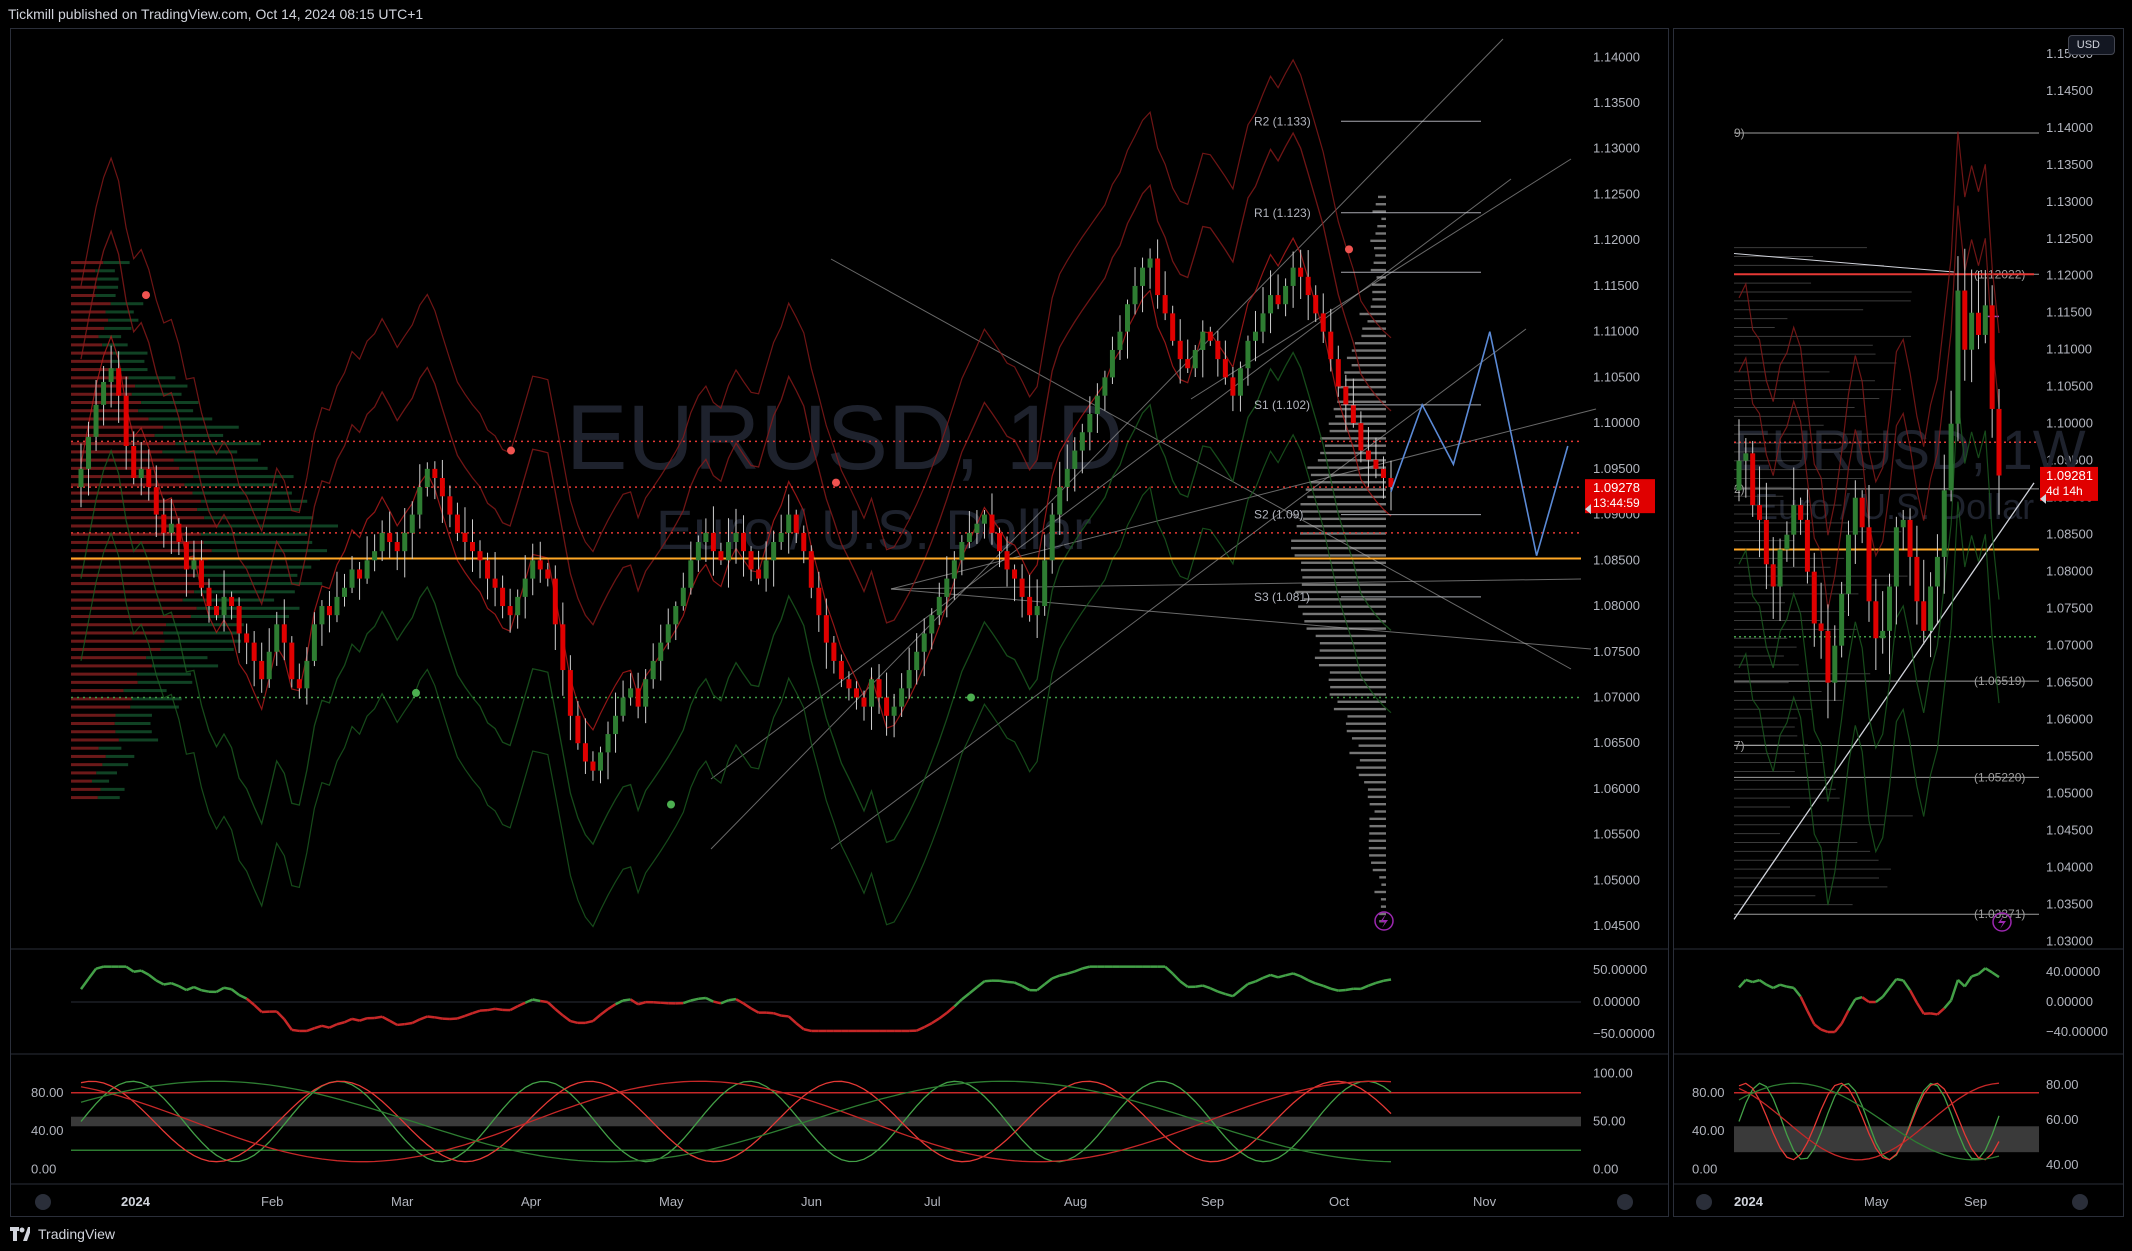  What do you see at coordinates (531, 1201) in the screenshot?
I see `time-tick-label: Apr` at bounding box center [531, 1201].